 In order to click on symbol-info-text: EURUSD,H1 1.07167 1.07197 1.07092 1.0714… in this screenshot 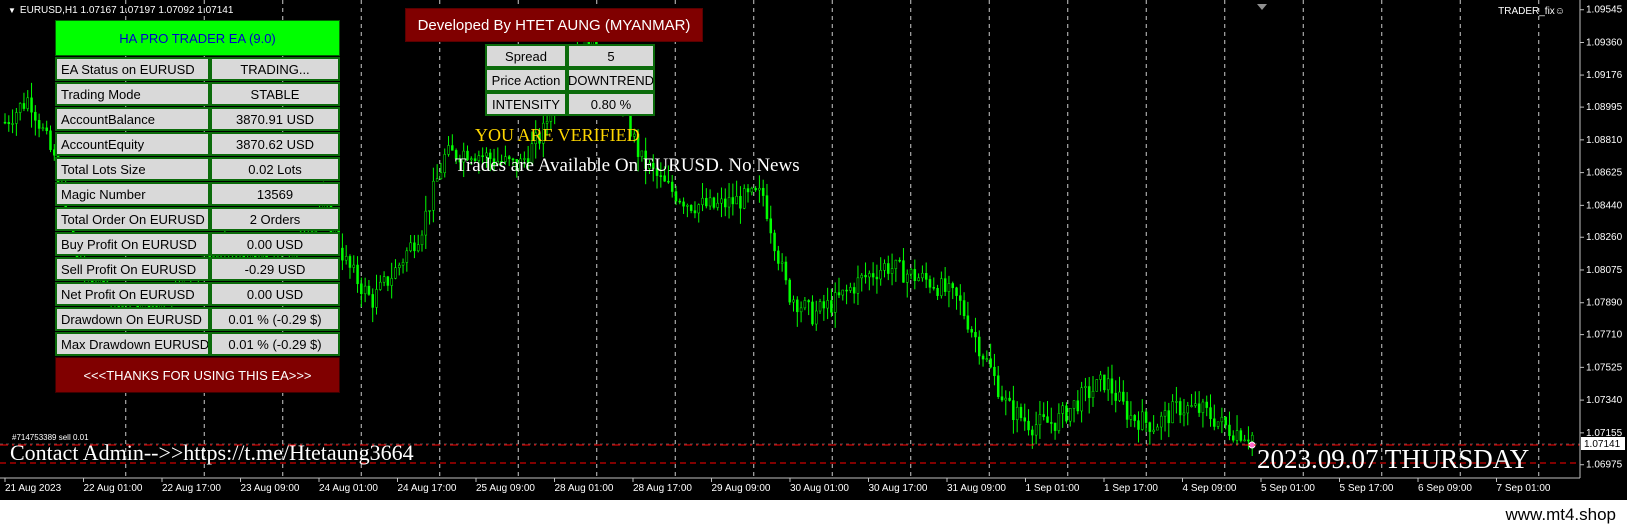, I will do `click(126, 10)`.